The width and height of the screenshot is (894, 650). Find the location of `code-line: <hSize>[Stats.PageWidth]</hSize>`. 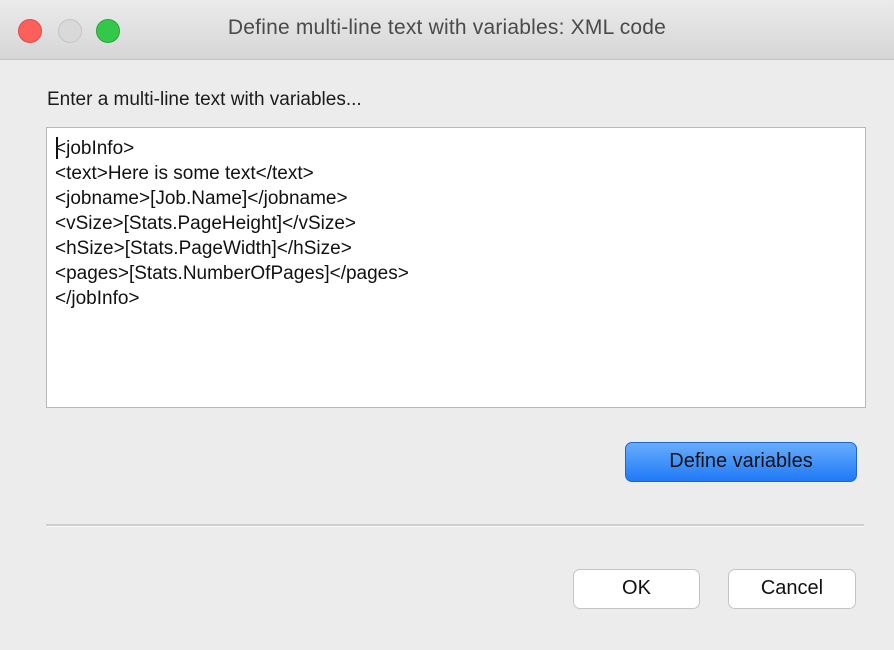

code-line: <hSize>[Stats.PageWidth]</hSize> is located at coordinates (203, 248).